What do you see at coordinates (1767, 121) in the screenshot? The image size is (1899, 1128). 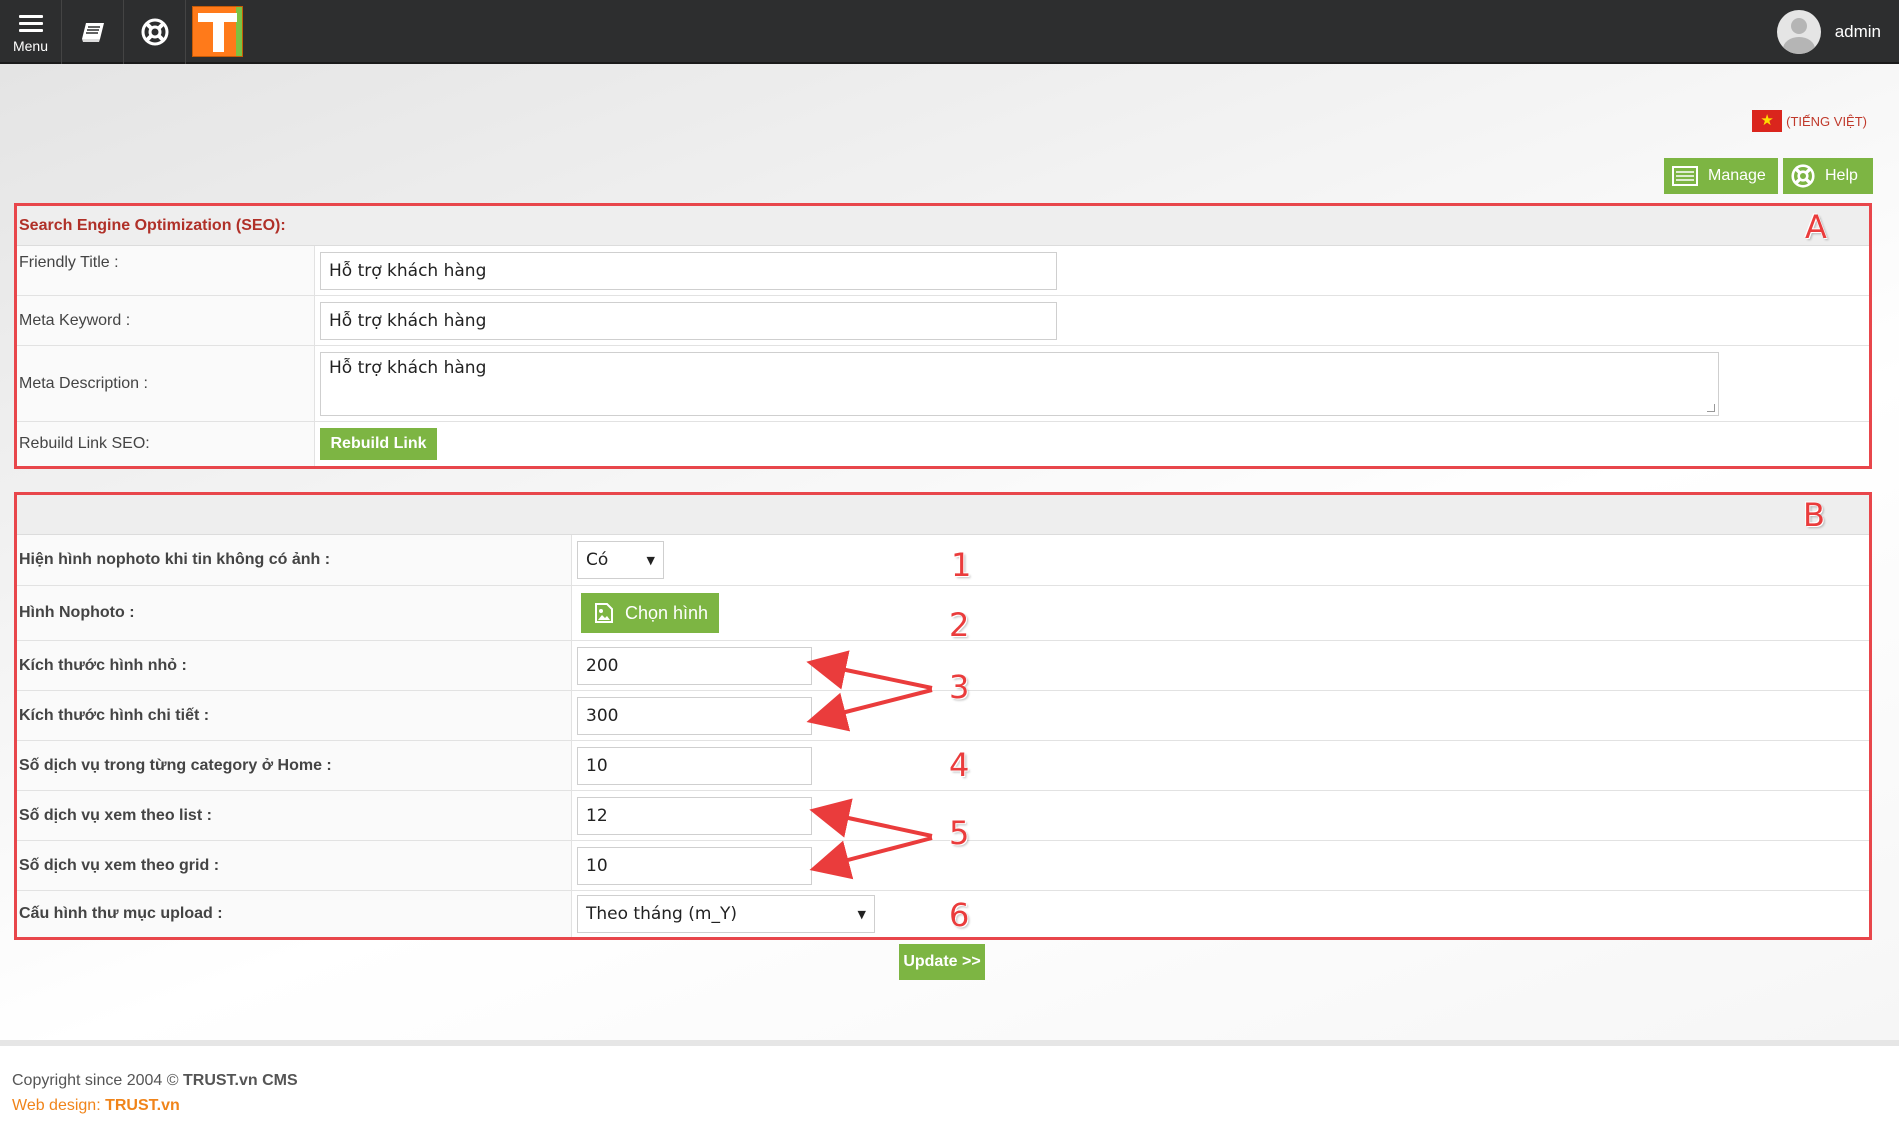 I see `vietnam-flag-icon: ★` at bounding box center [1767, 121].